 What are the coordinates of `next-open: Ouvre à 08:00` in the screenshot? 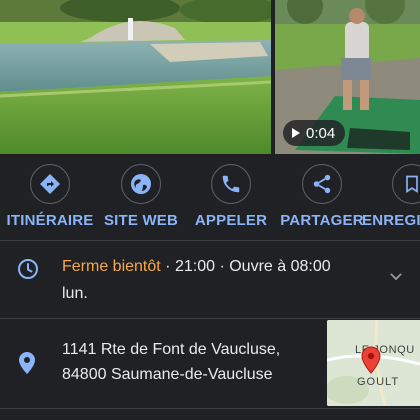 It's located at (280, 266).